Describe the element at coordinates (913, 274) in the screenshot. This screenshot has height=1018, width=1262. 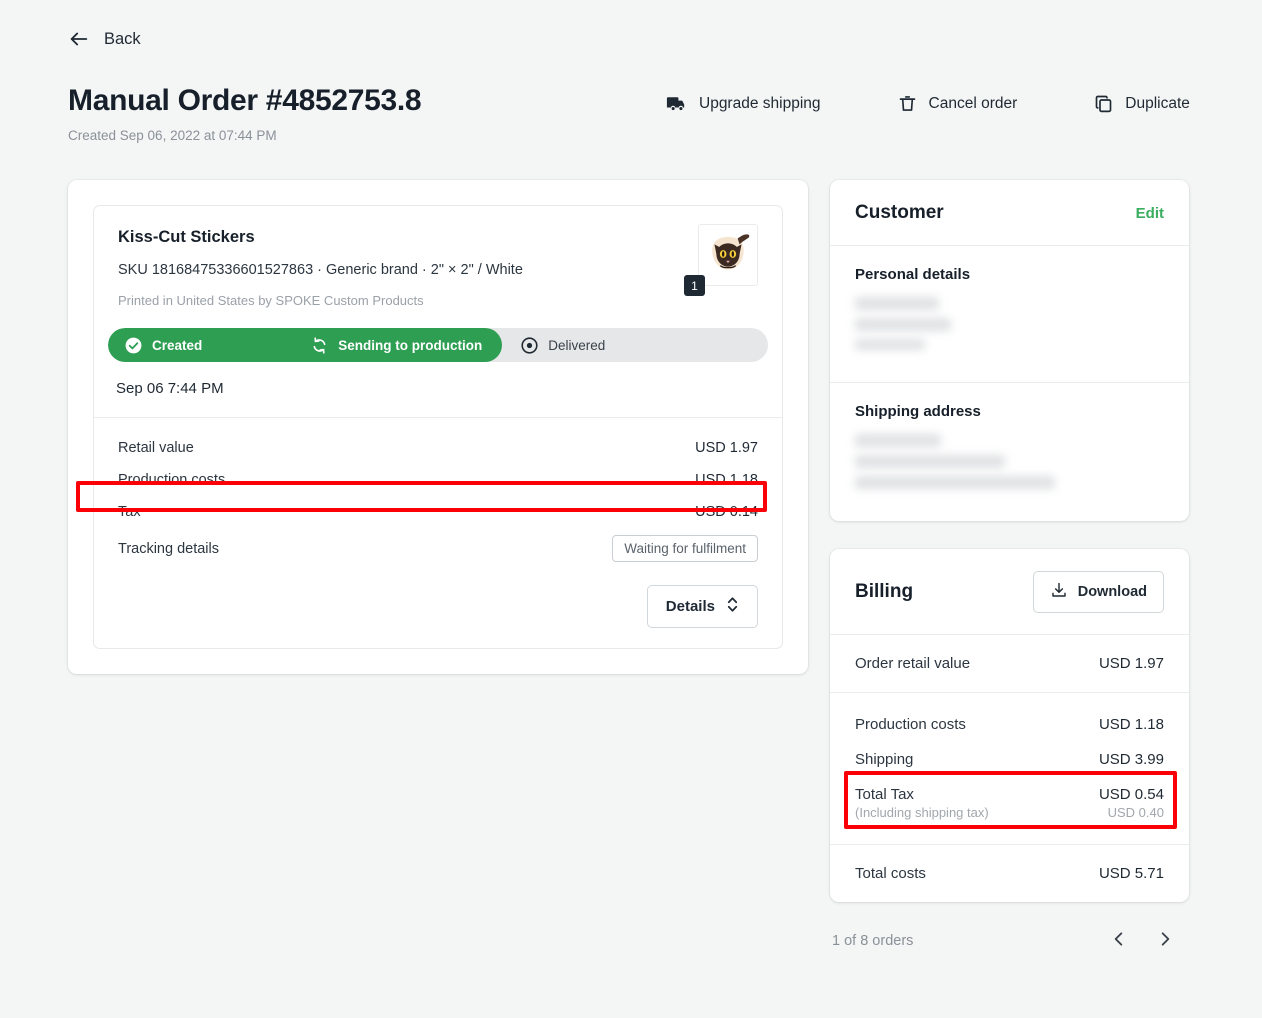
I see `personal-details-label: Personal details` at that location.